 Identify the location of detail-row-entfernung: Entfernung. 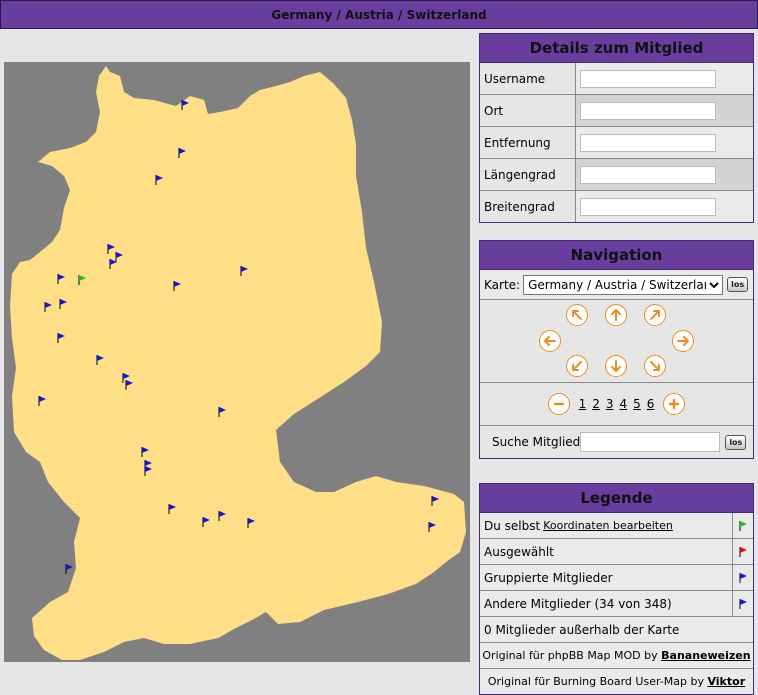
(616, 143).